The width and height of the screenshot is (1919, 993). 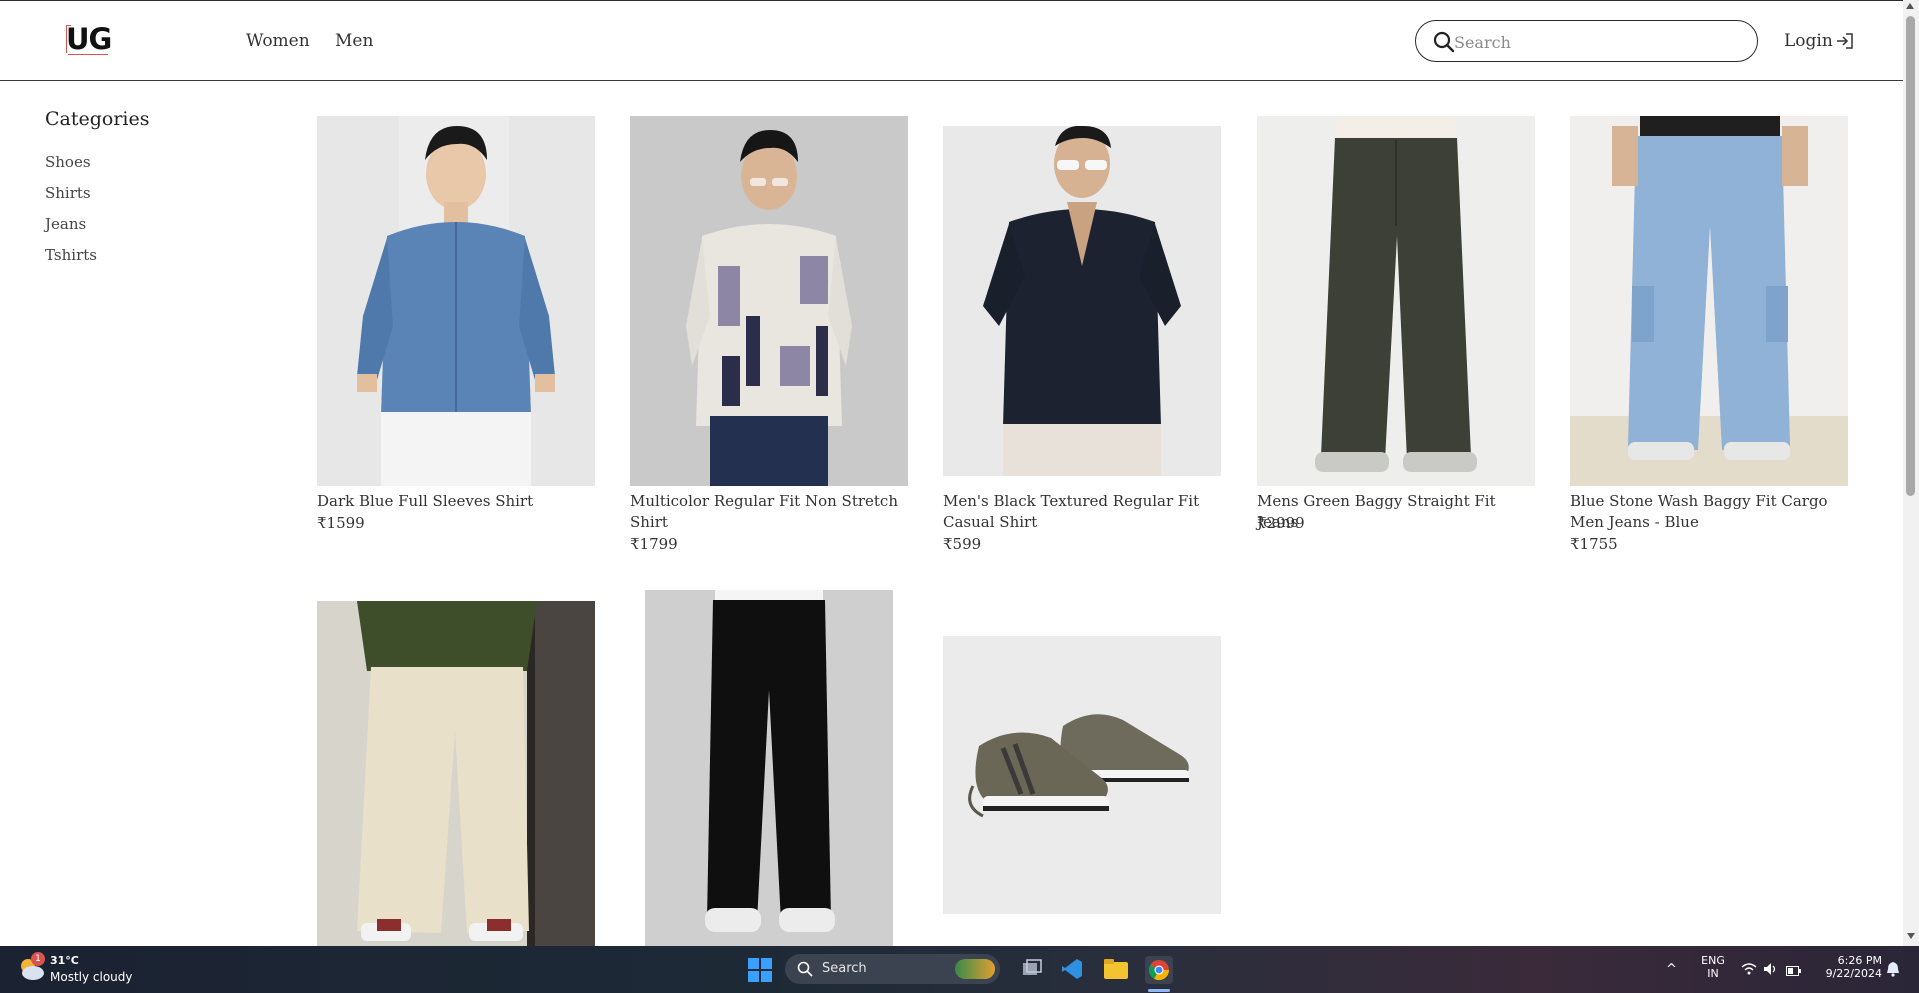 What do you see at coordinates (1594, 544) in the screenshot?
I see `product-price: ₹1755` at bounding box center [1594, 544].